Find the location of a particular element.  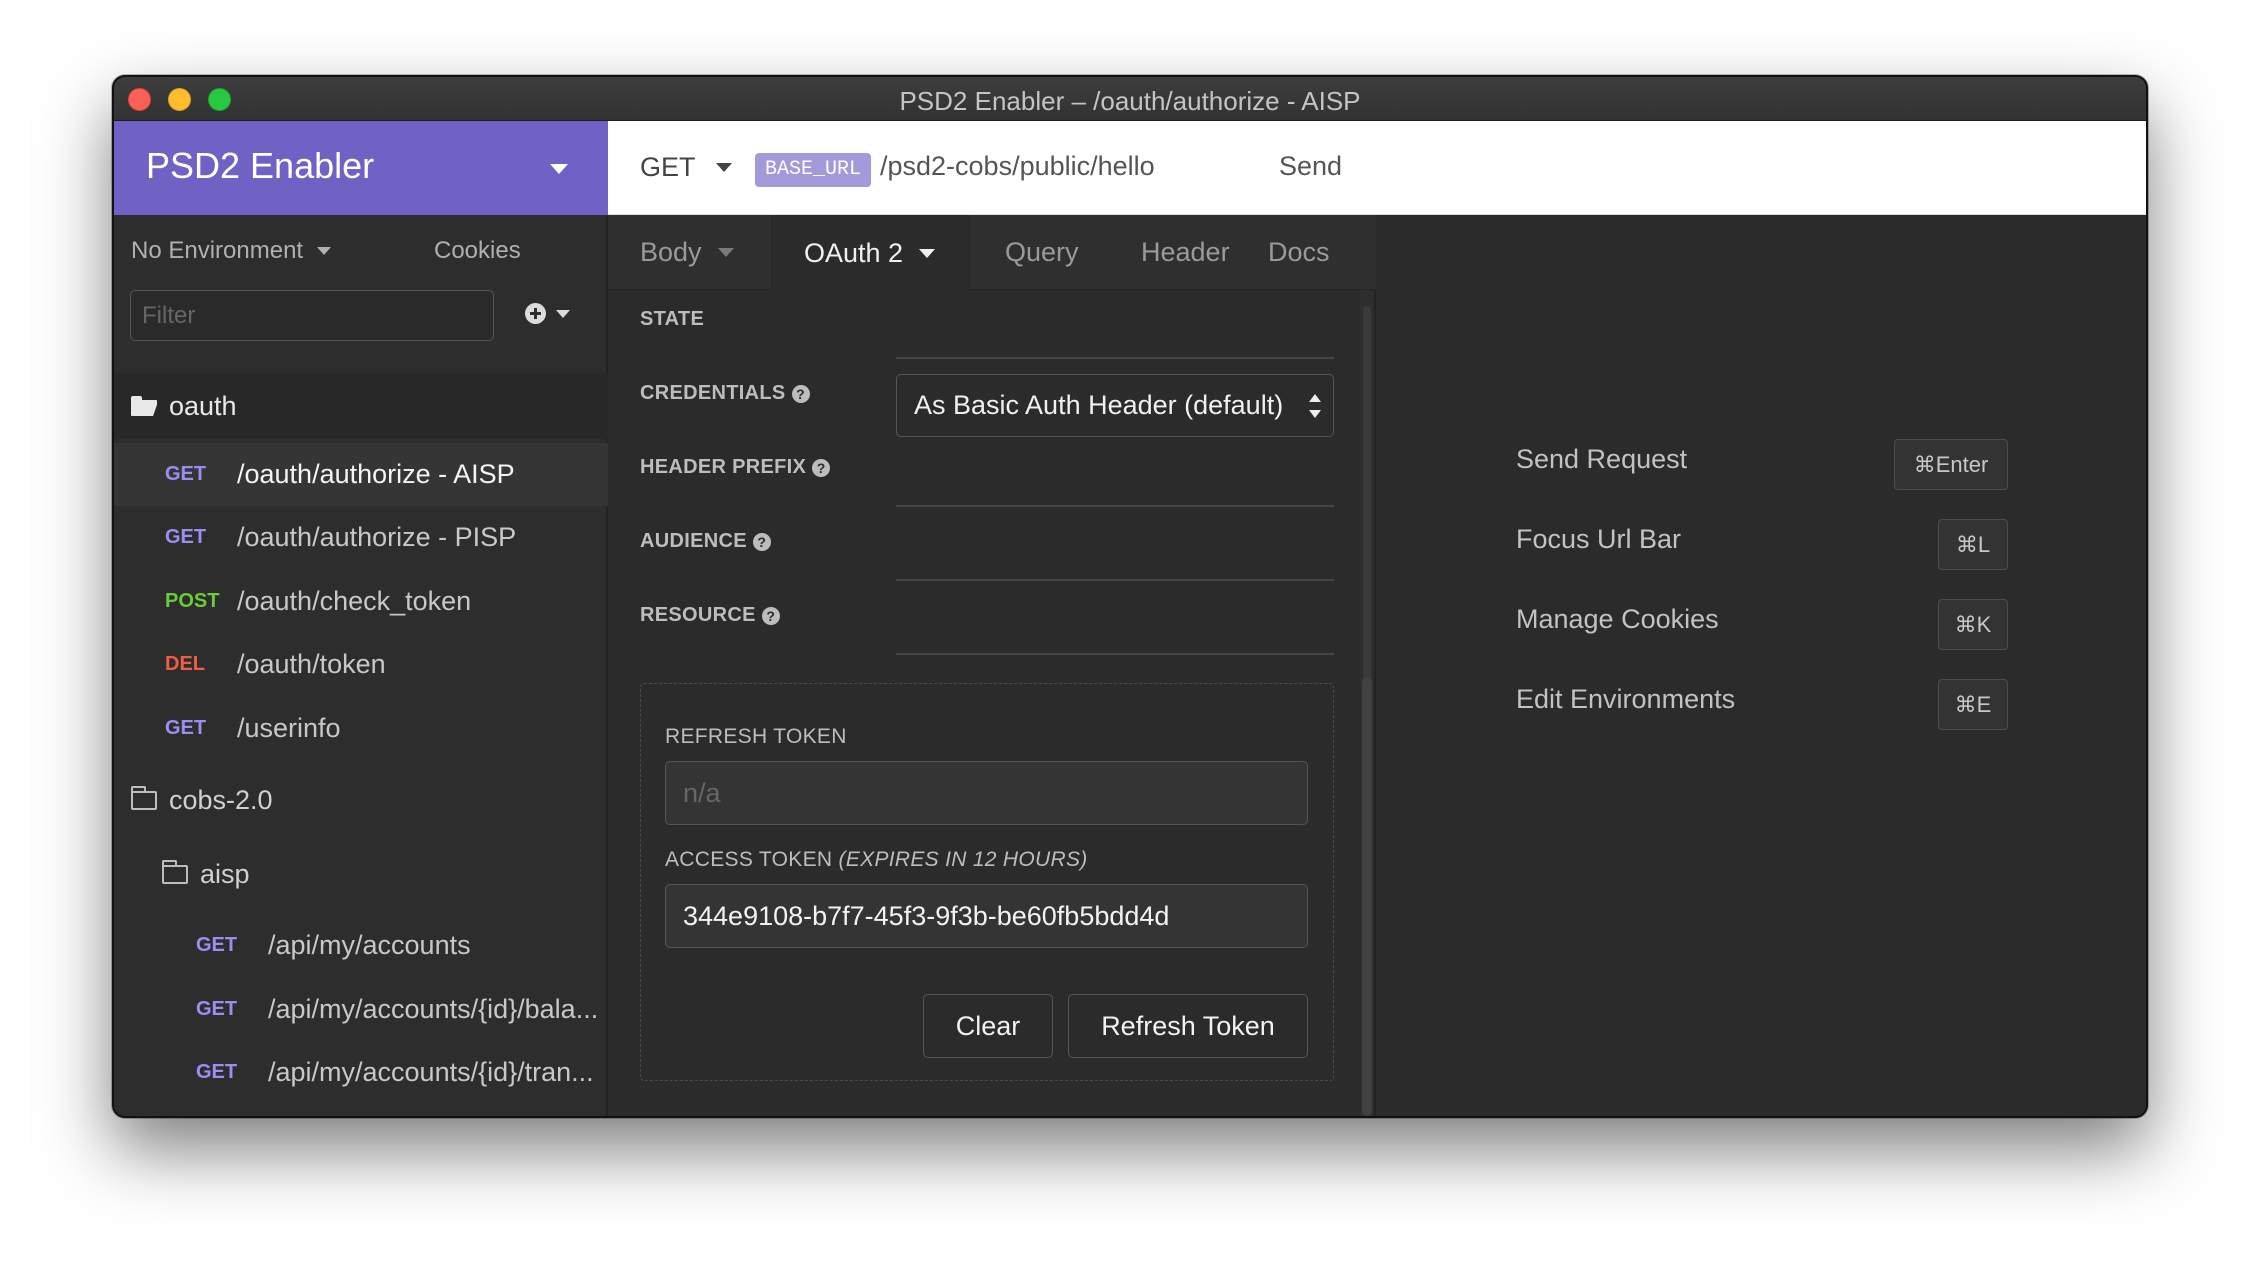

resource-input is located at coordinates (1115, 654).